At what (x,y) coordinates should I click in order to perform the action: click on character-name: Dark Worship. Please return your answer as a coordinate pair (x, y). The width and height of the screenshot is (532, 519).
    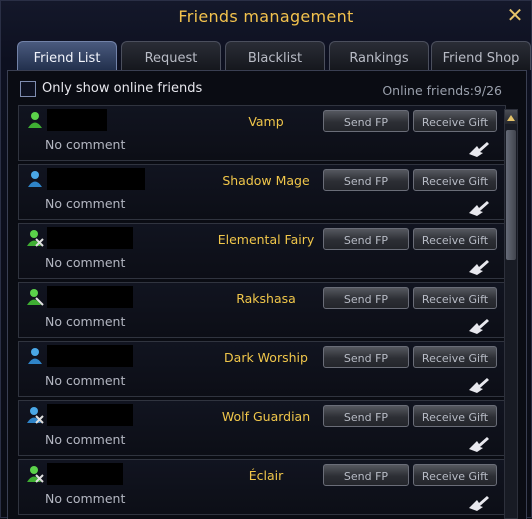
    Looking at the image, I should click on (266, 357).